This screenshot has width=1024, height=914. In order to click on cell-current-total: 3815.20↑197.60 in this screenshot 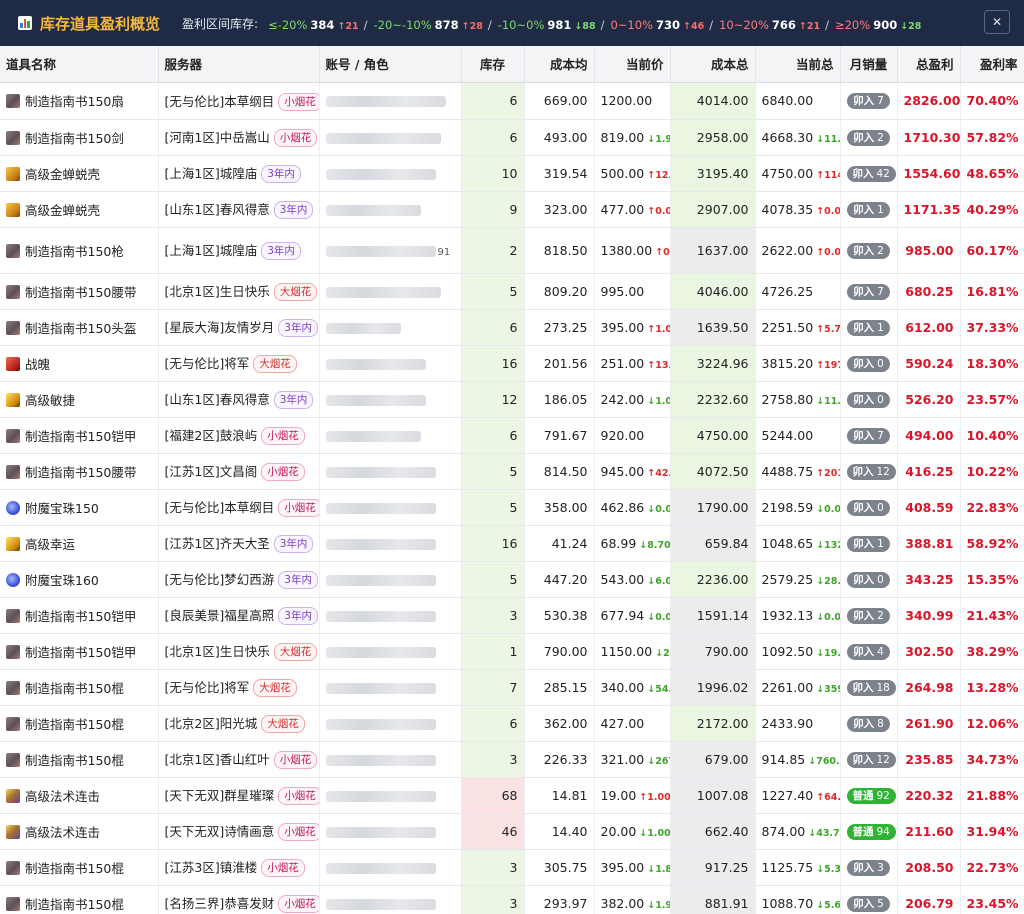, I will do `click(798, 363)`.